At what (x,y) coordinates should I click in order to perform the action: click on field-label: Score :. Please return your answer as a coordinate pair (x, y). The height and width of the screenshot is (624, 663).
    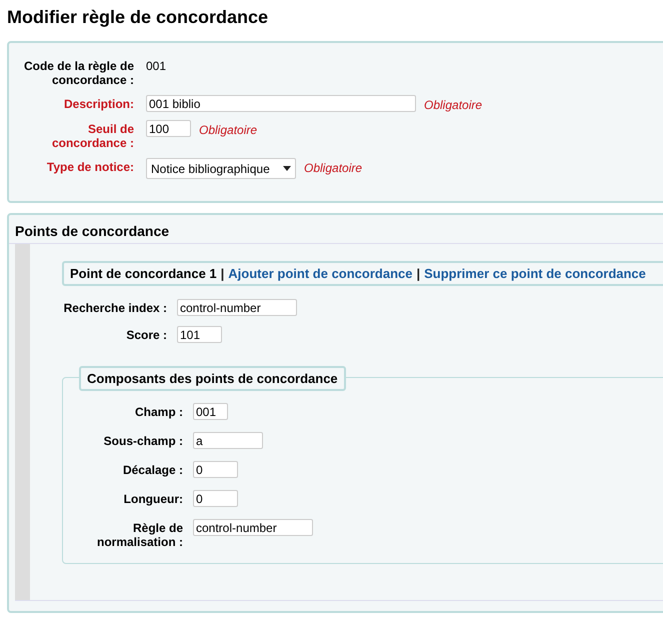
    Looking at the image, I should click on (146, 334).